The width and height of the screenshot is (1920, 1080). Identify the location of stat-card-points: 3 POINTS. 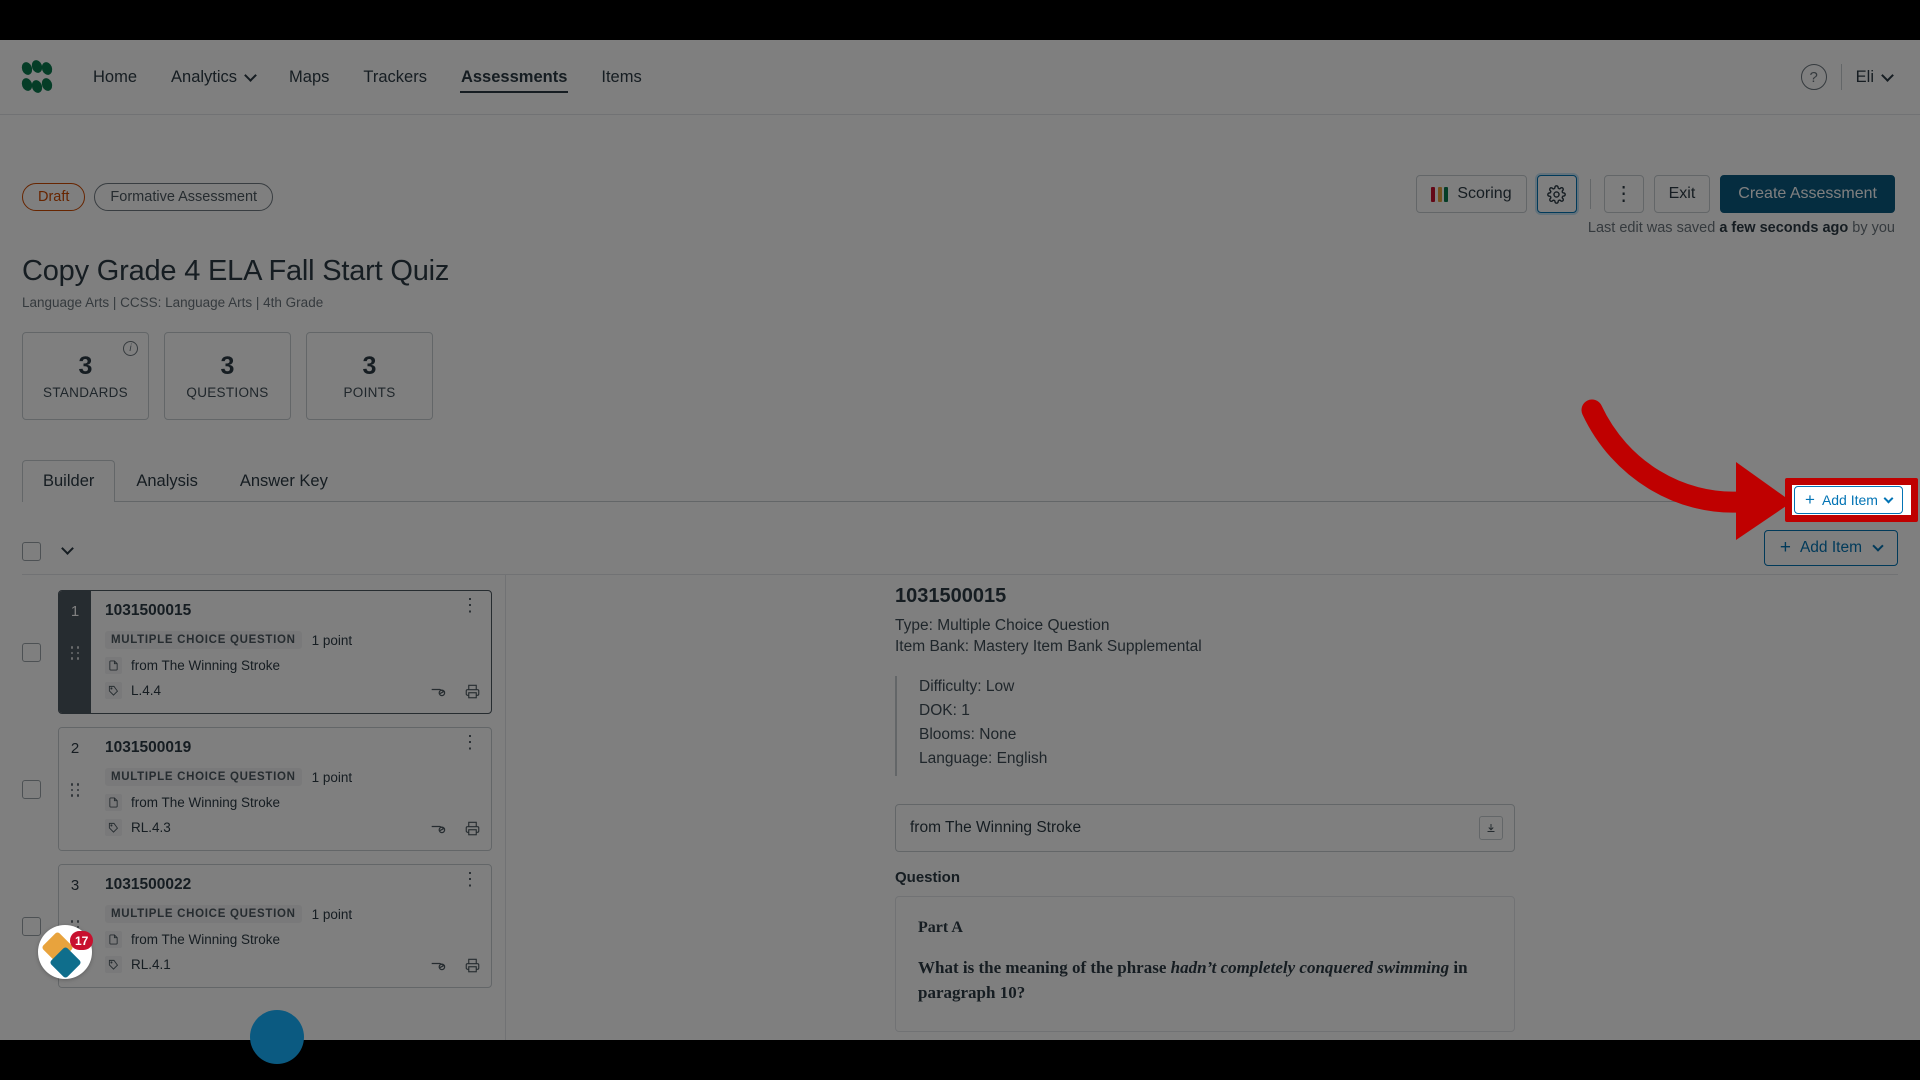
(369, 376).